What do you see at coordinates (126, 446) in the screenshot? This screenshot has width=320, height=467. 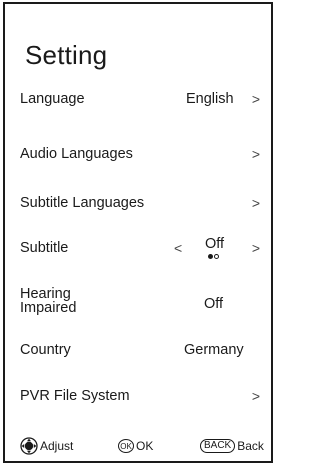 I see `ok-button-icon: OK` at bounding box center [126, 446].